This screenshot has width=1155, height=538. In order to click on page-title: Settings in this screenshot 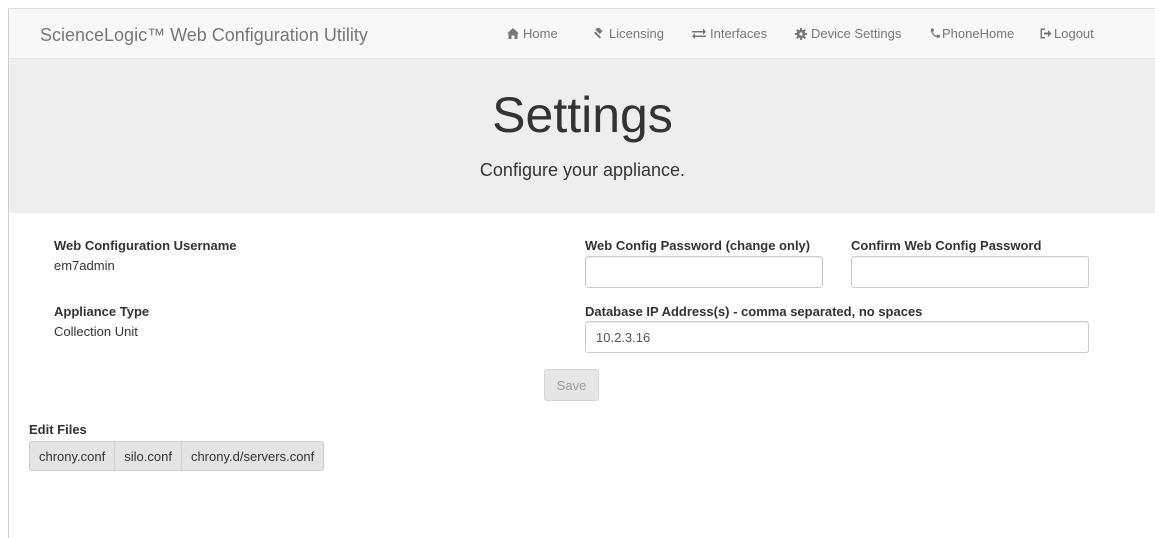, I will do `click(582, 115)`.